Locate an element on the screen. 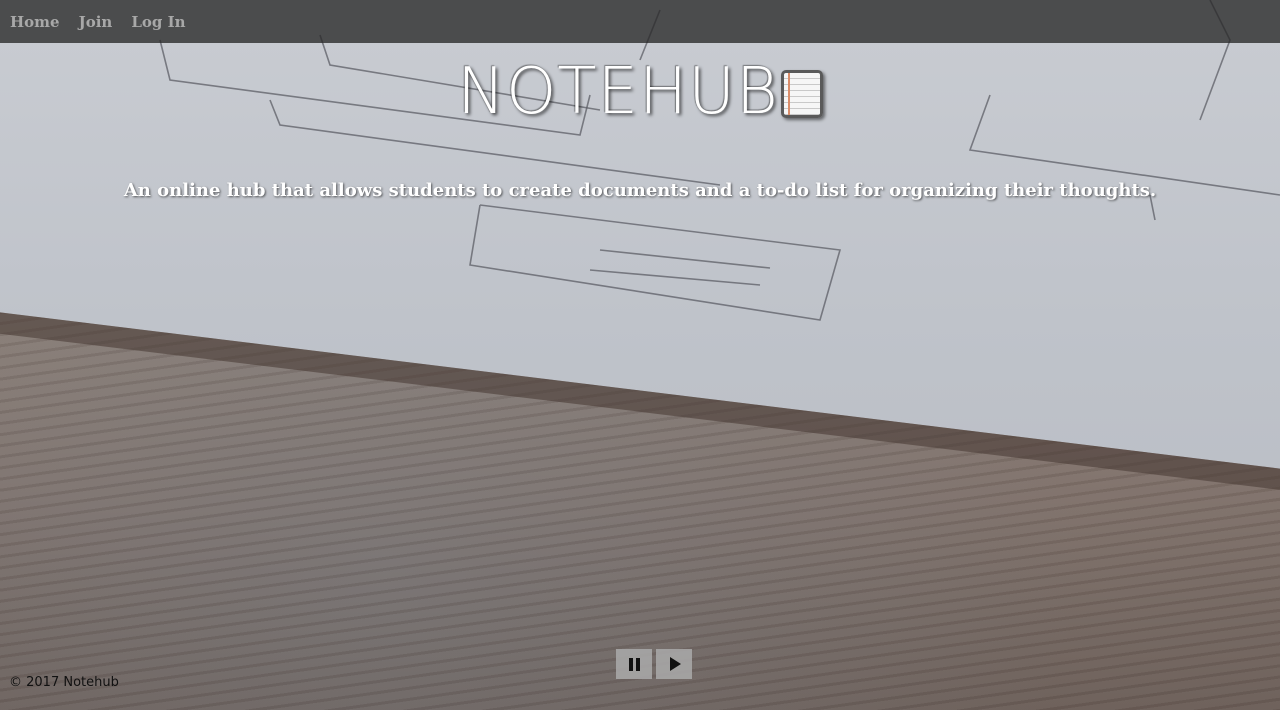 The width and height of the screenshot is (1280, 710). top-navbar: Home Join Log In is located at coordinates (640, 21).